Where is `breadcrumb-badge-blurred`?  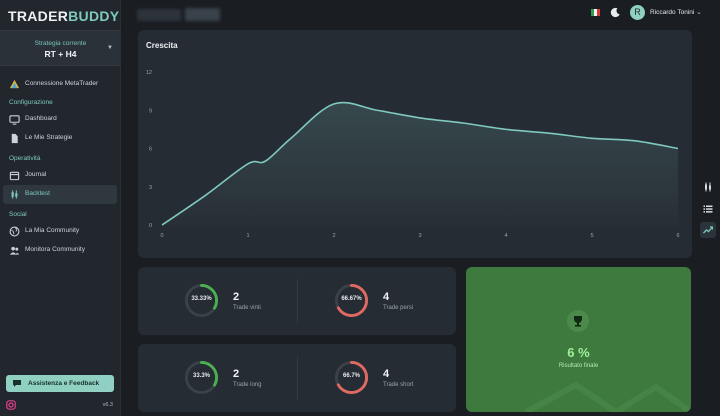
breadcrumb-badge-blurred is located at coordinates (202, 14).